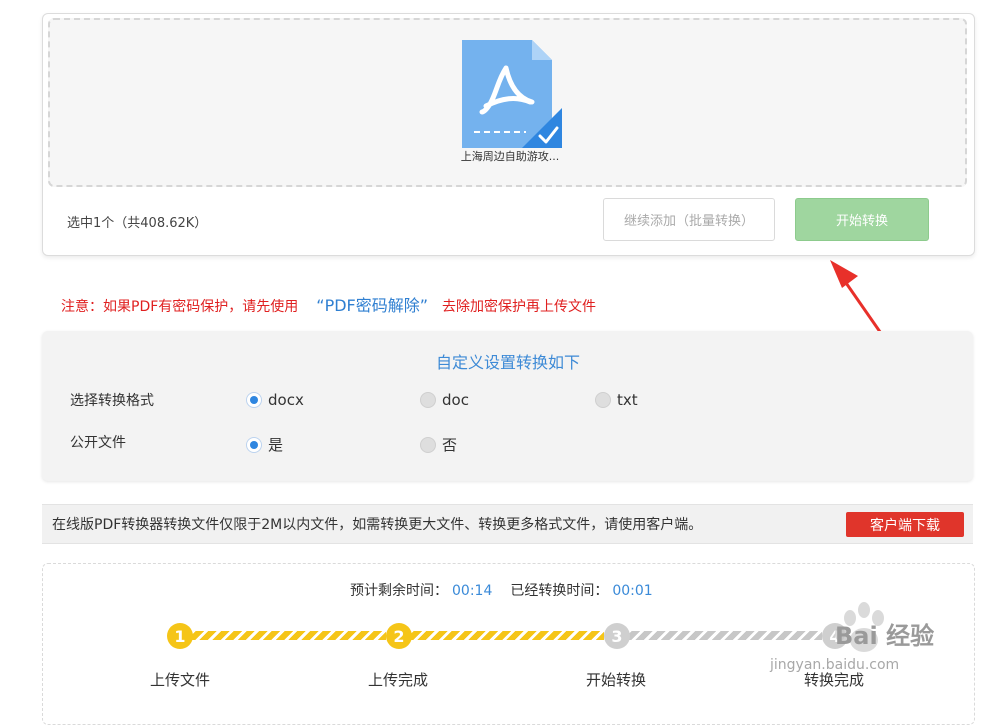 The height and width of the screenshot is (725, 1000). What do you see at coordinates (501, 590) in the screenshot?
I see `time-status: 预计剩余时间： 00:14 已经转换时间： 00:01` at bounding box center [501, 590].